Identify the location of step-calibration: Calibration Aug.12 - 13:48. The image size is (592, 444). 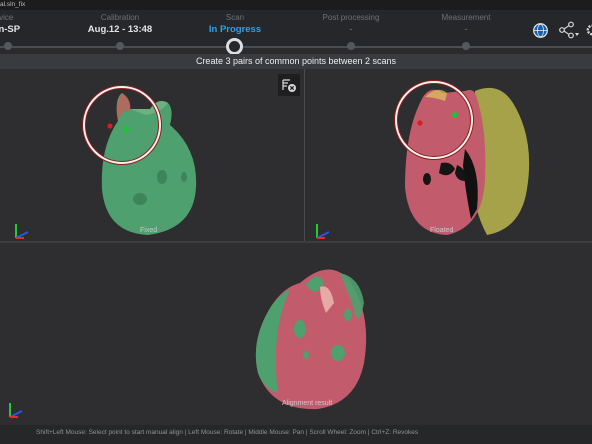
(120, 25).